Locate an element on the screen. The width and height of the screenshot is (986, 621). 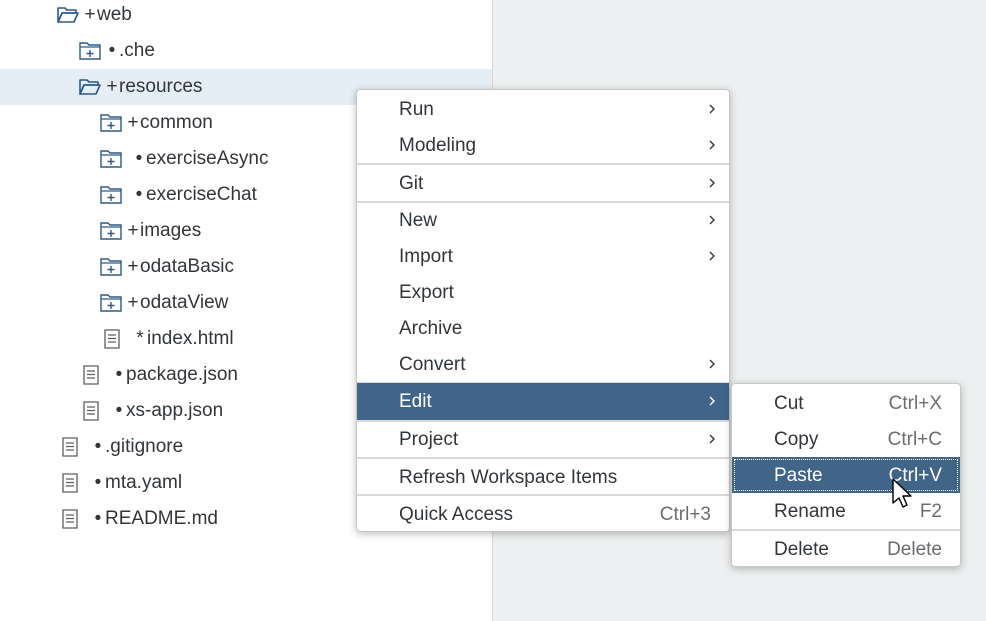
tree-item-label: odataBasic is located at coordinates (187, 266).